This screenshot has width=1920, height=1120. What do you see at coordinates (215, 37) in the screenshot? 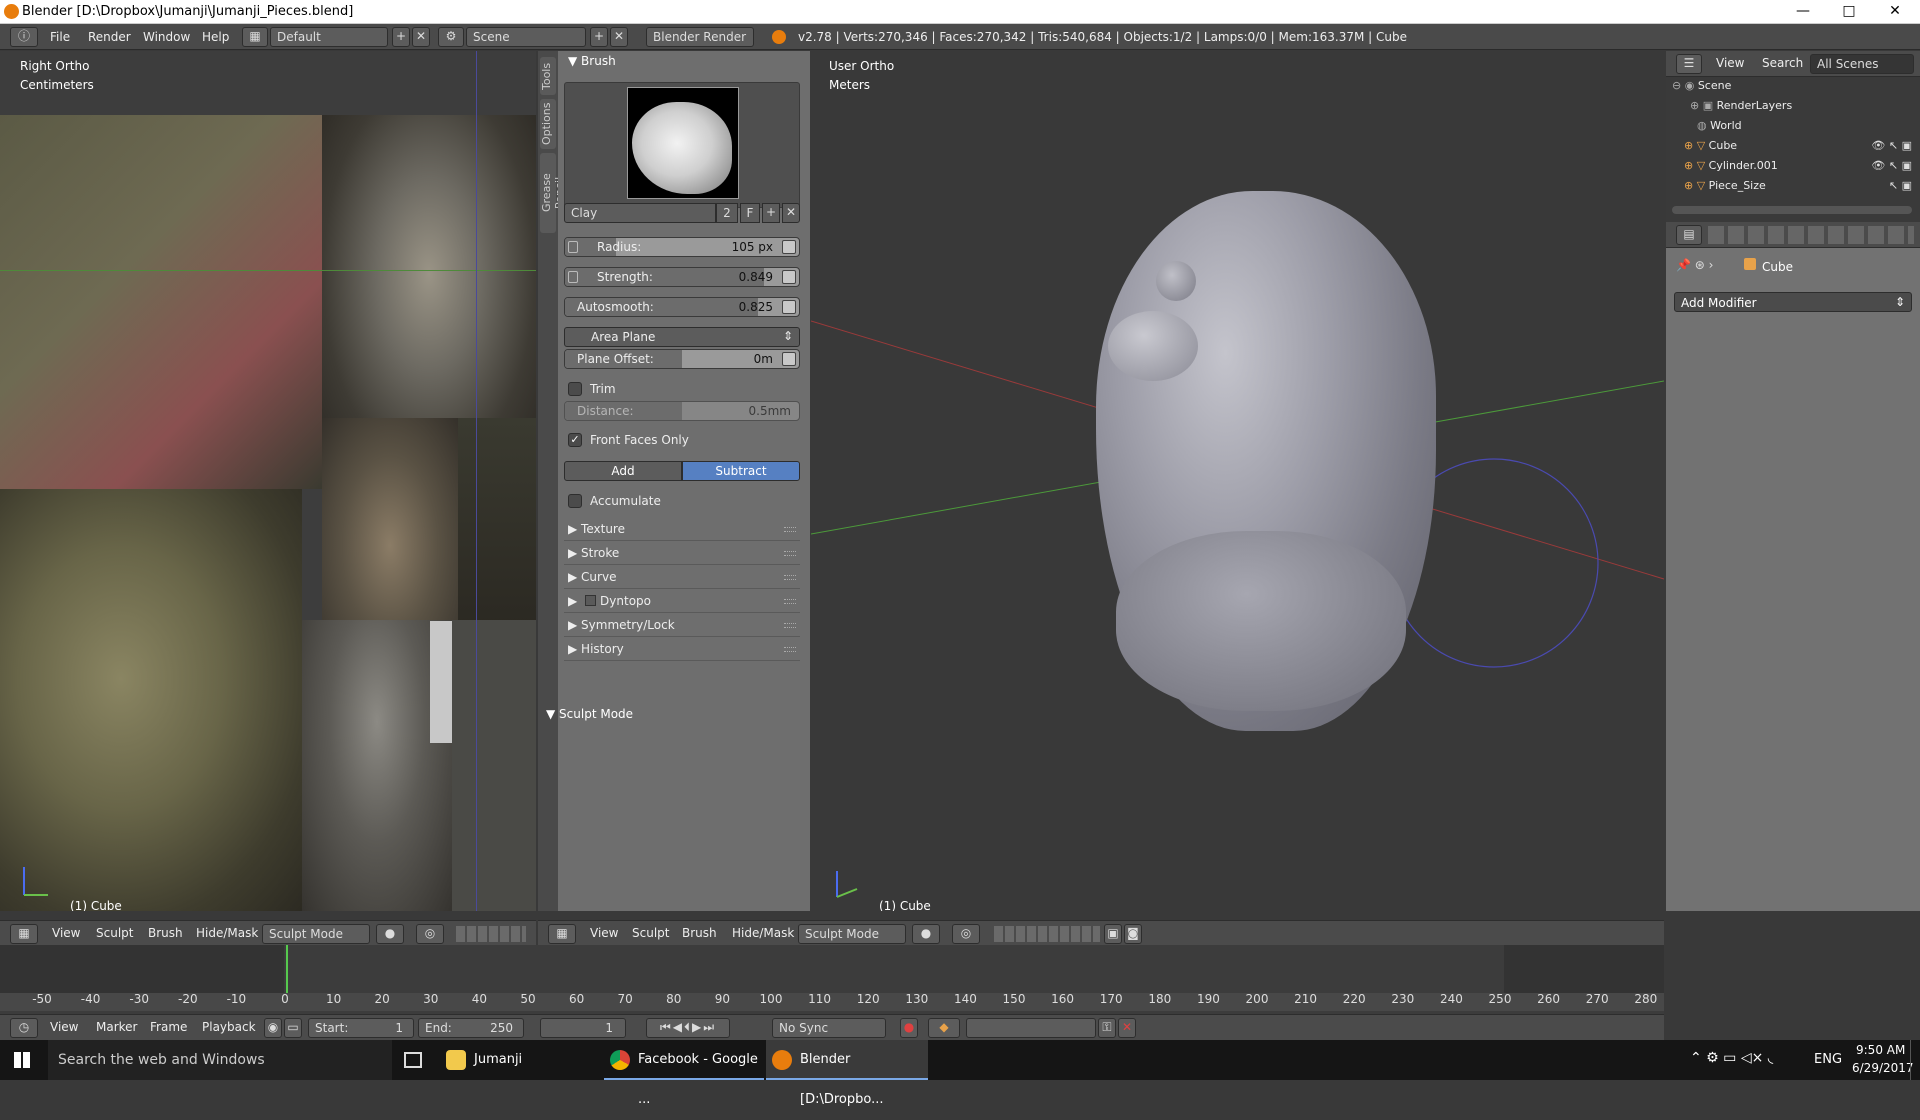
I see `menu-help: Help` at bounding box center [215, 37].